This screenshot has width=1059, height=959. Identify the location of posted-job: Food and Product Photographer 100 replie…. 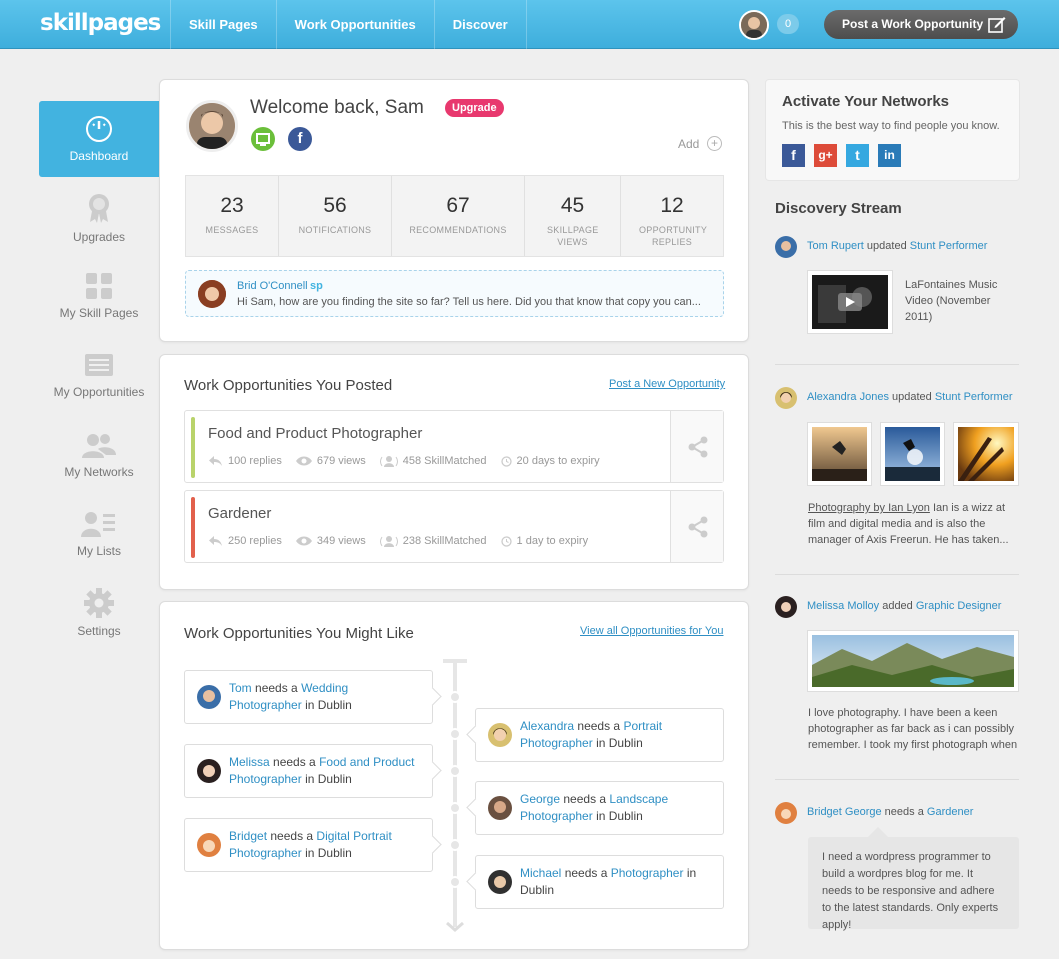
(454, 446).